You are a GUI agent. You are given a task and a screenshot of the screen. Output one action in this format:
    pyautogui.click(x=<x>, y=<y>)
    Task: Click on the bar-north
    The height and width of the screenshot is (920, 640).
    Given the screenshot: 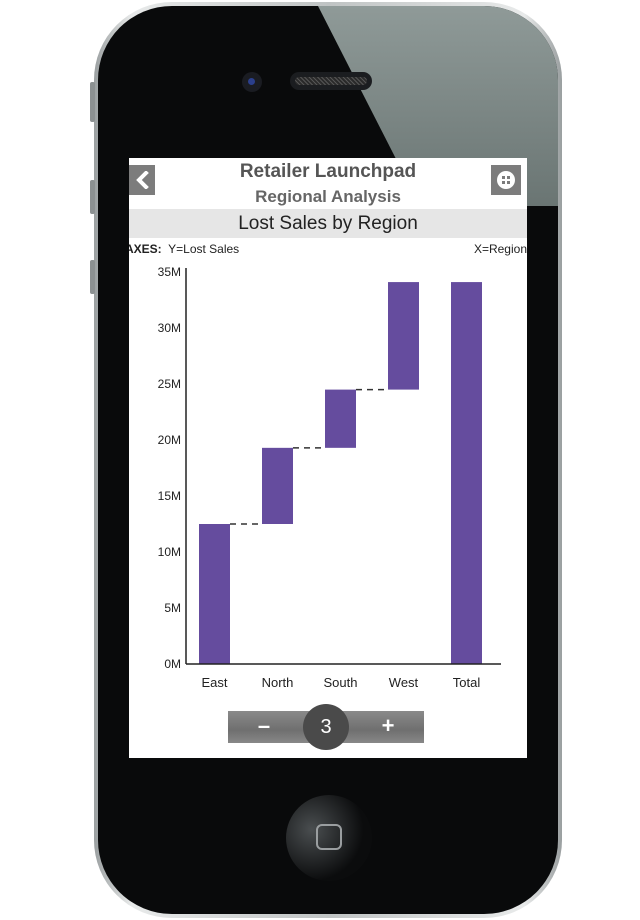 What is the action you would take?
    pyautogui.click(x=277, y=485)
    